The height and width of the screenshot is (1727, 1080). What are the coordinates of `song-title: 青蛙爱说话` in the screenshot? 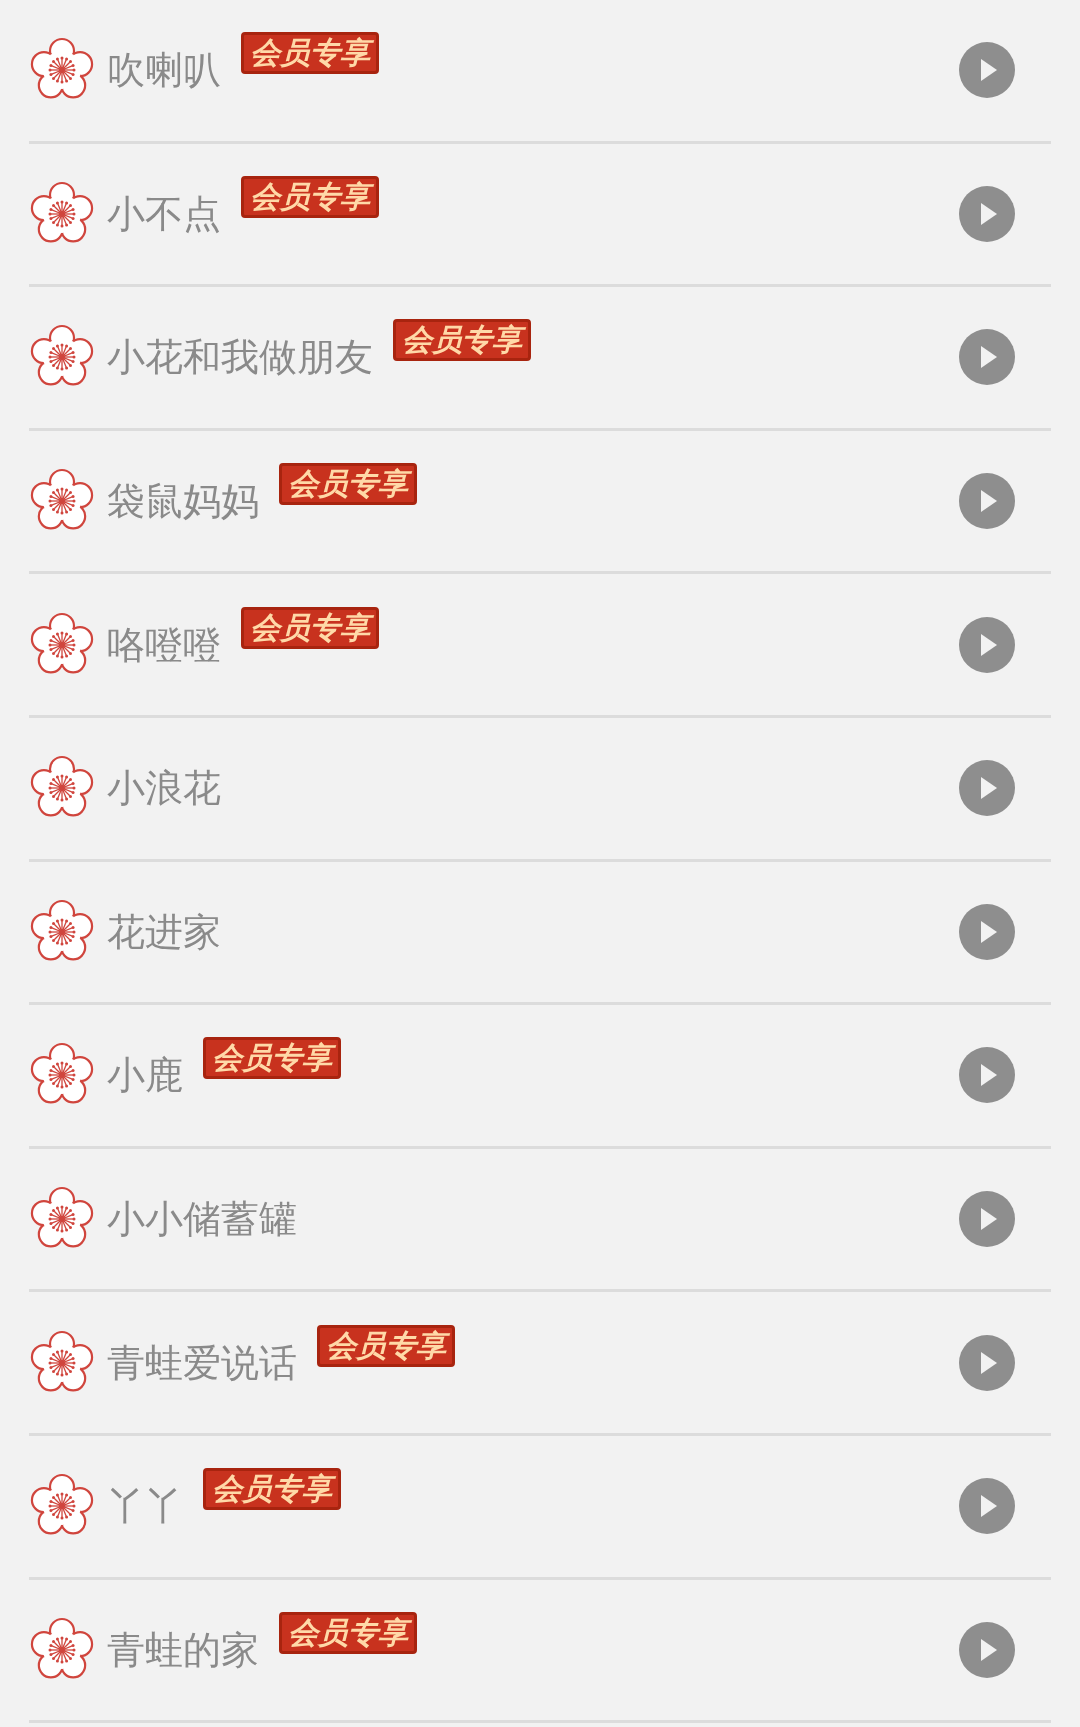 It's located at (202, 1362).